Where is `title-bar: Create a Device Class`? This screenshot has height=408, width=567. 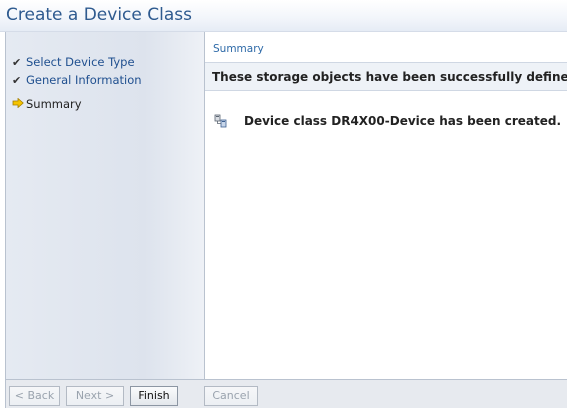
title-bar: Create a Device Class is located at coordinates (283, 16).